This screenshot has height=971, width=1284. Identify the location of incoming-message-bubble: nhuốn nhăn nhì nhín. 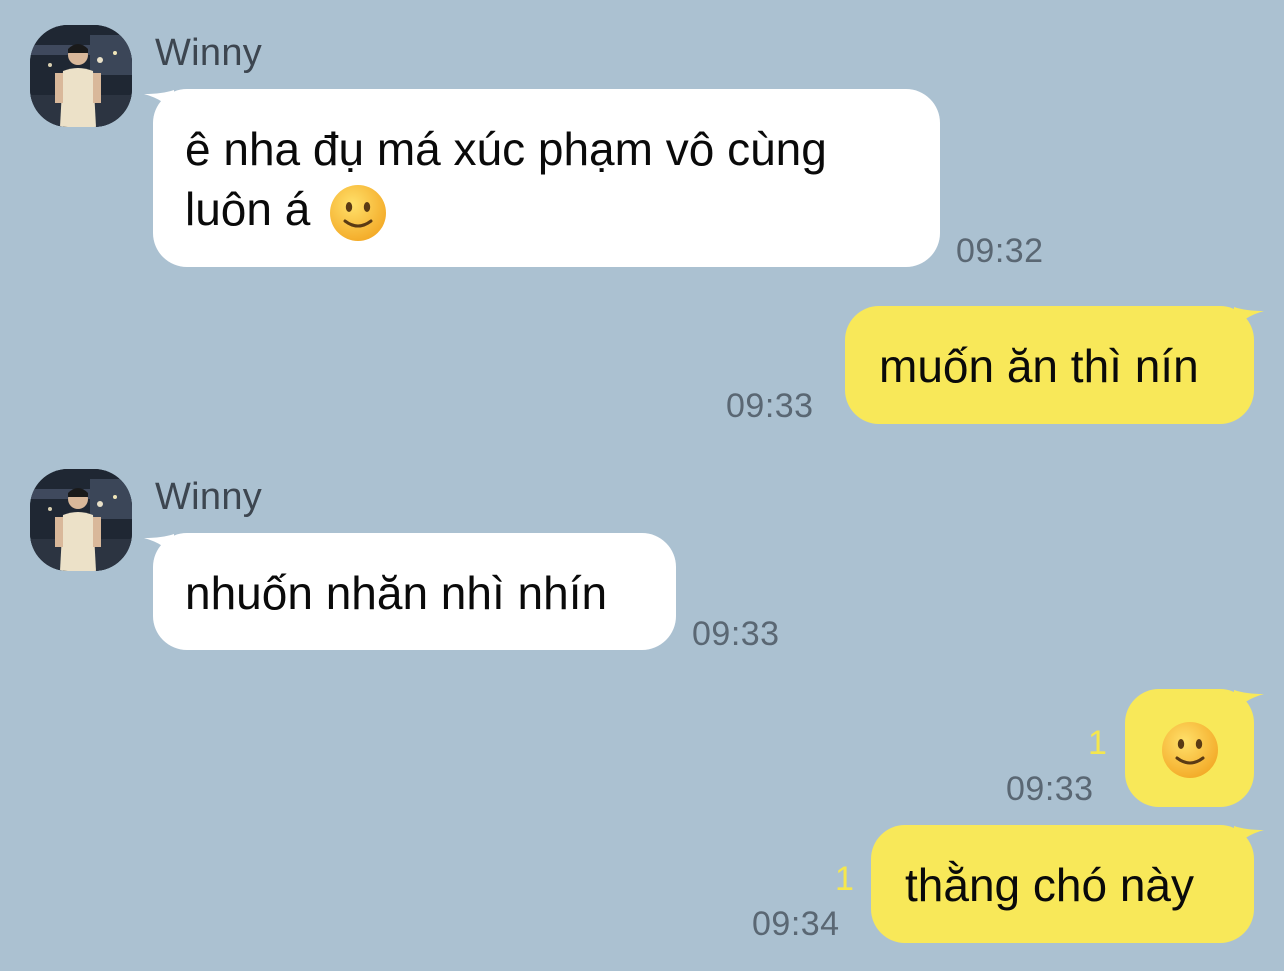
(414, 591).